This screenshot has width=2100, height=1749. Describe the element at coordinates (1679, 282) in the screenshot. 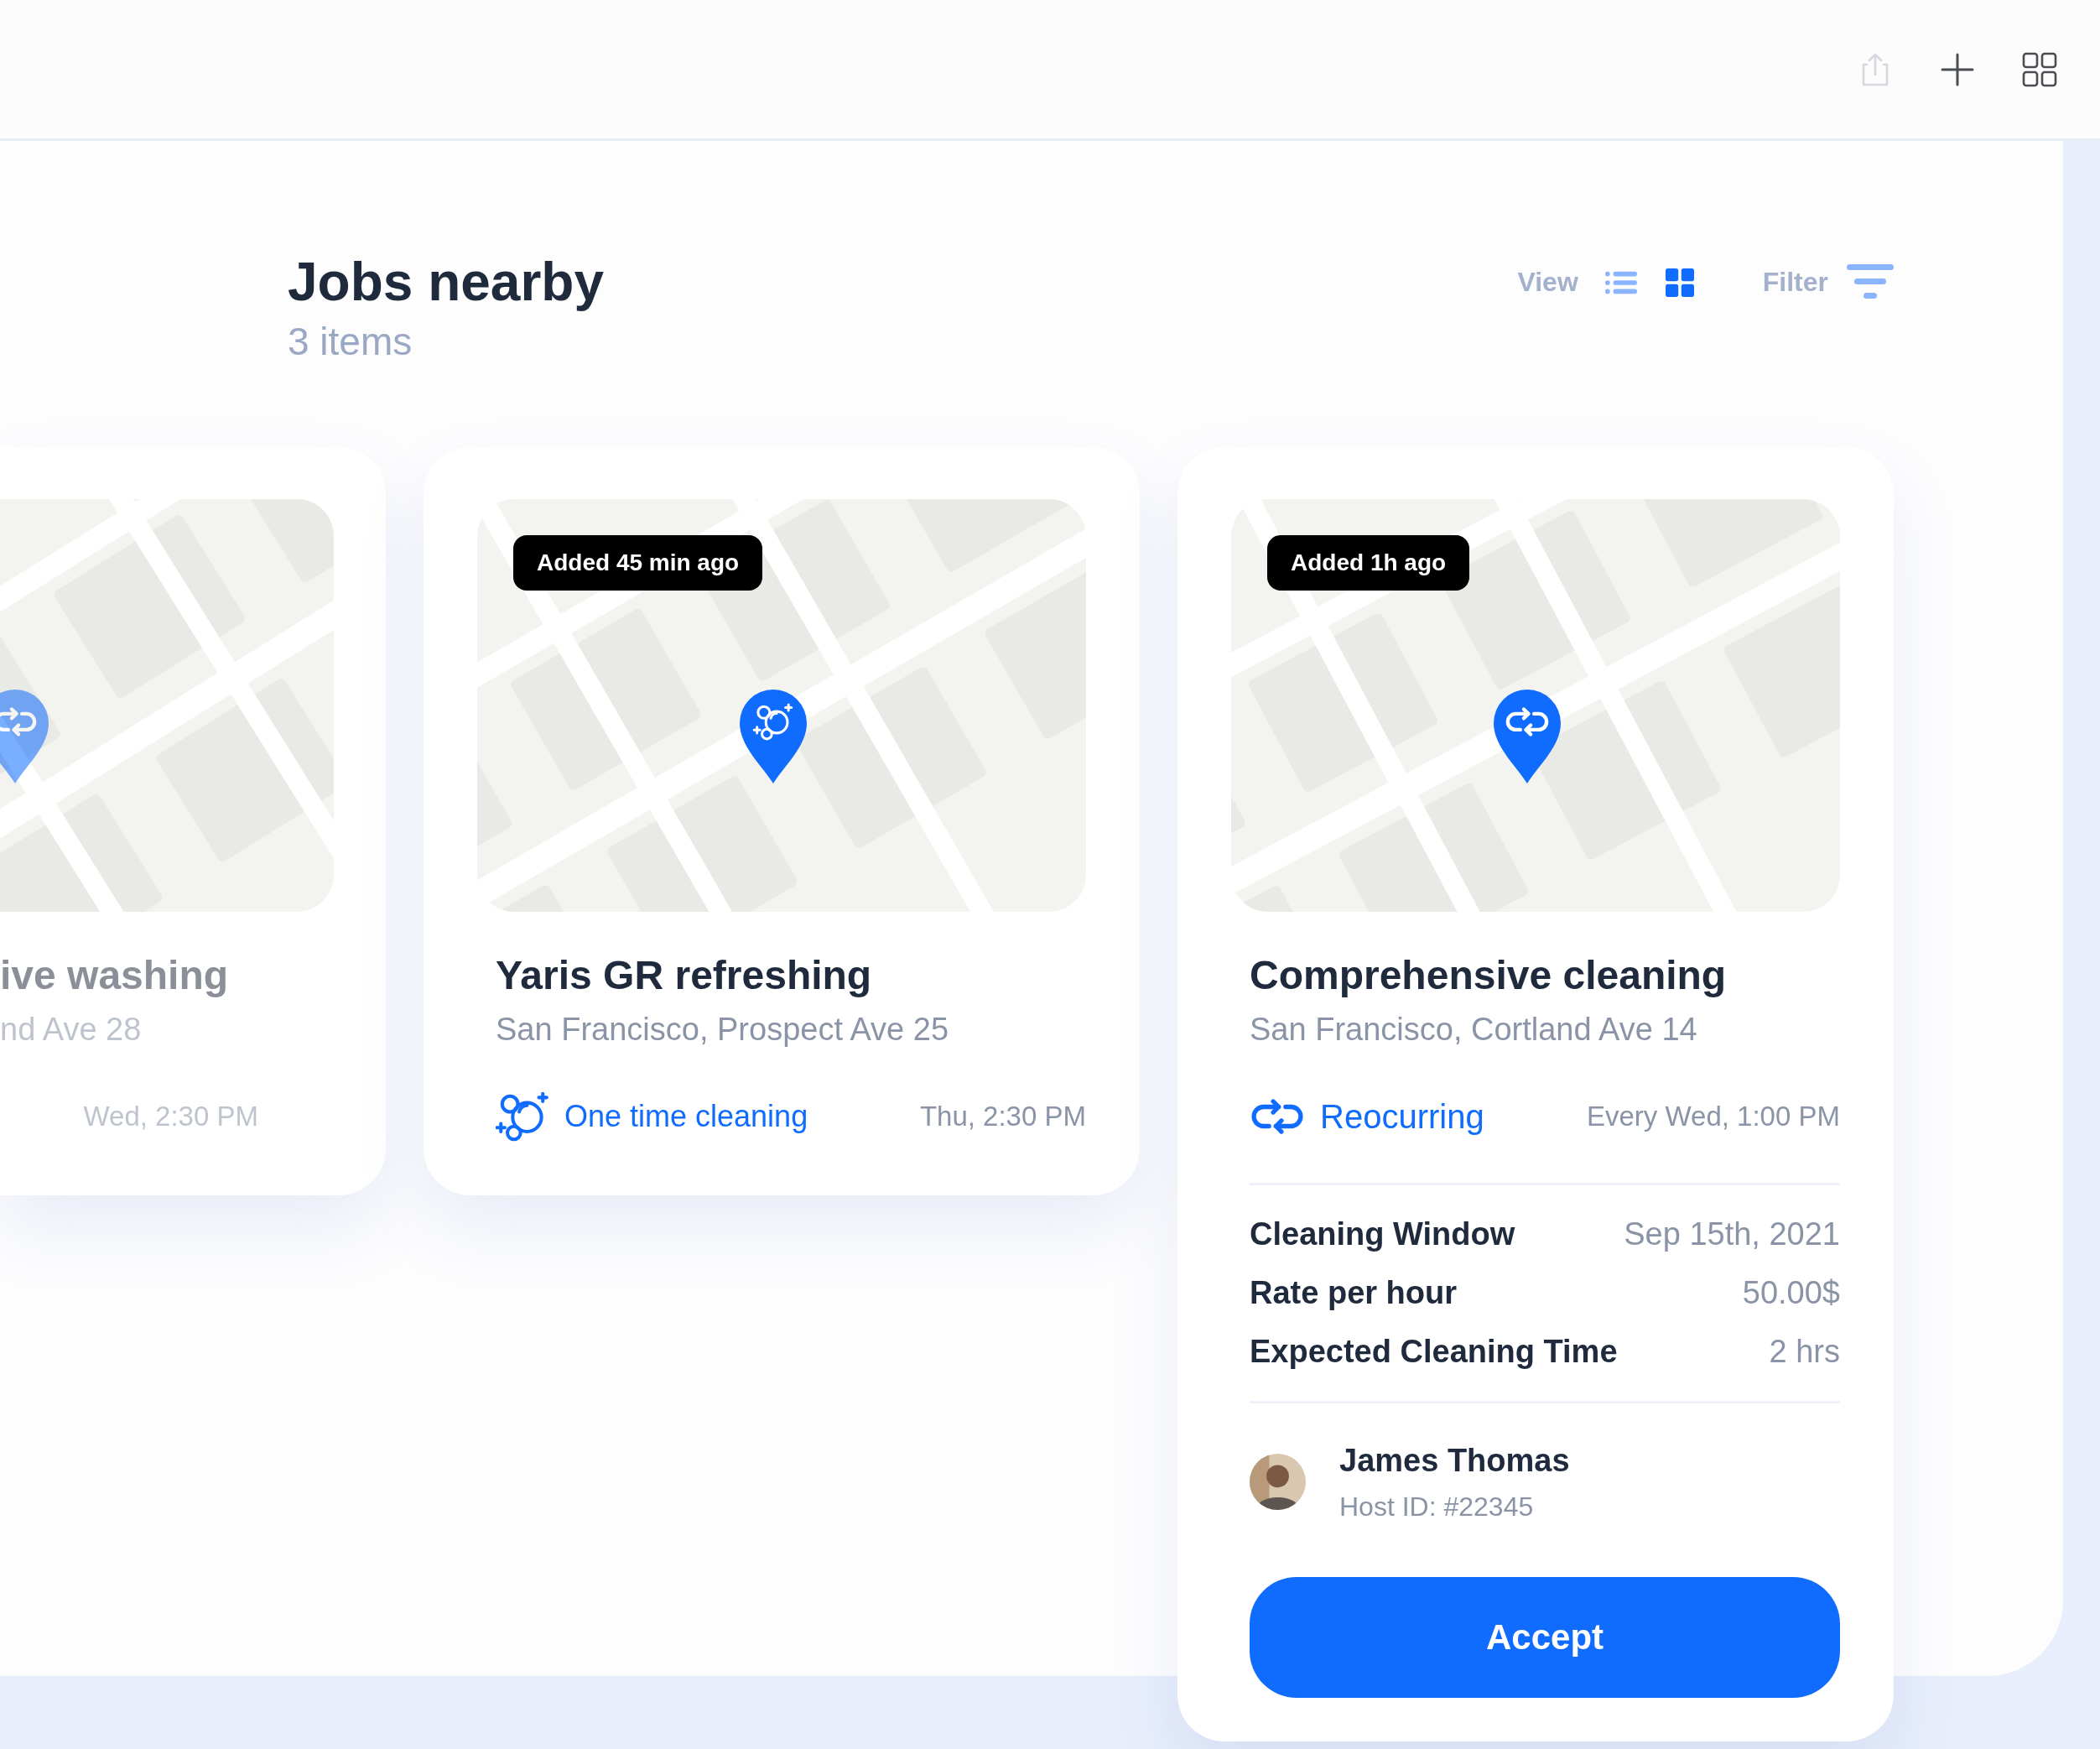

I see `grid-view-icon` at that location.